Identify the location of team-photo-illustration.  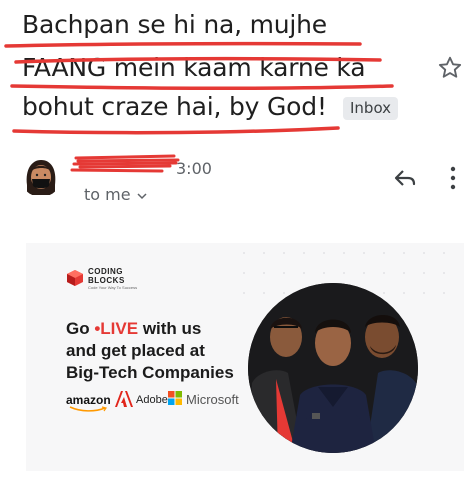
(333, 368).